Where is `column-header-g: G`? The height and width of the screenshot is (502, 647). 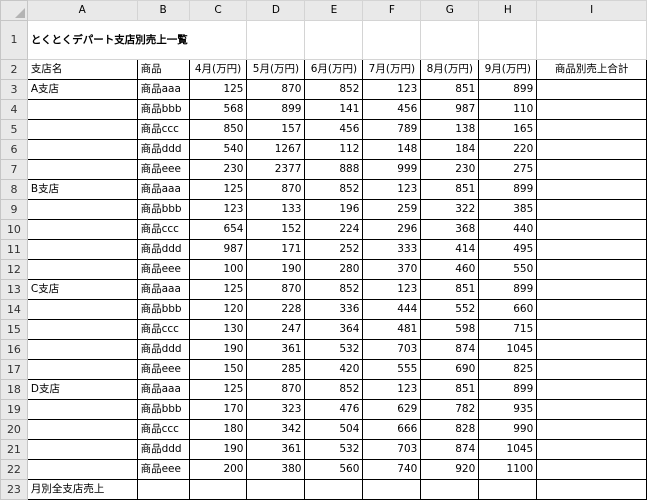
column-header-g: G is located at coordinates (450, 10).